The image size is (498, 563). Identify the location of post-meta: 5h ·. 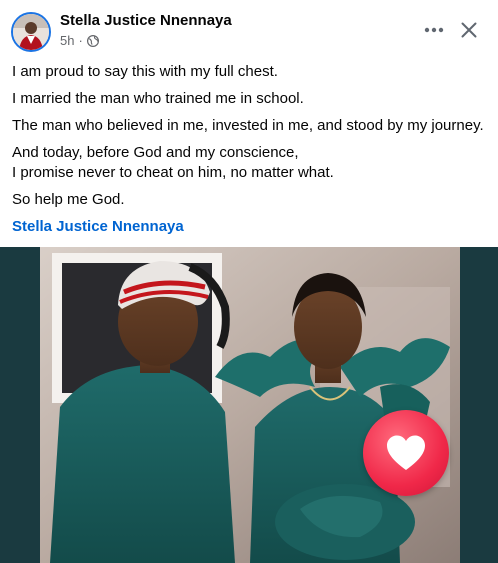
(79, 40).